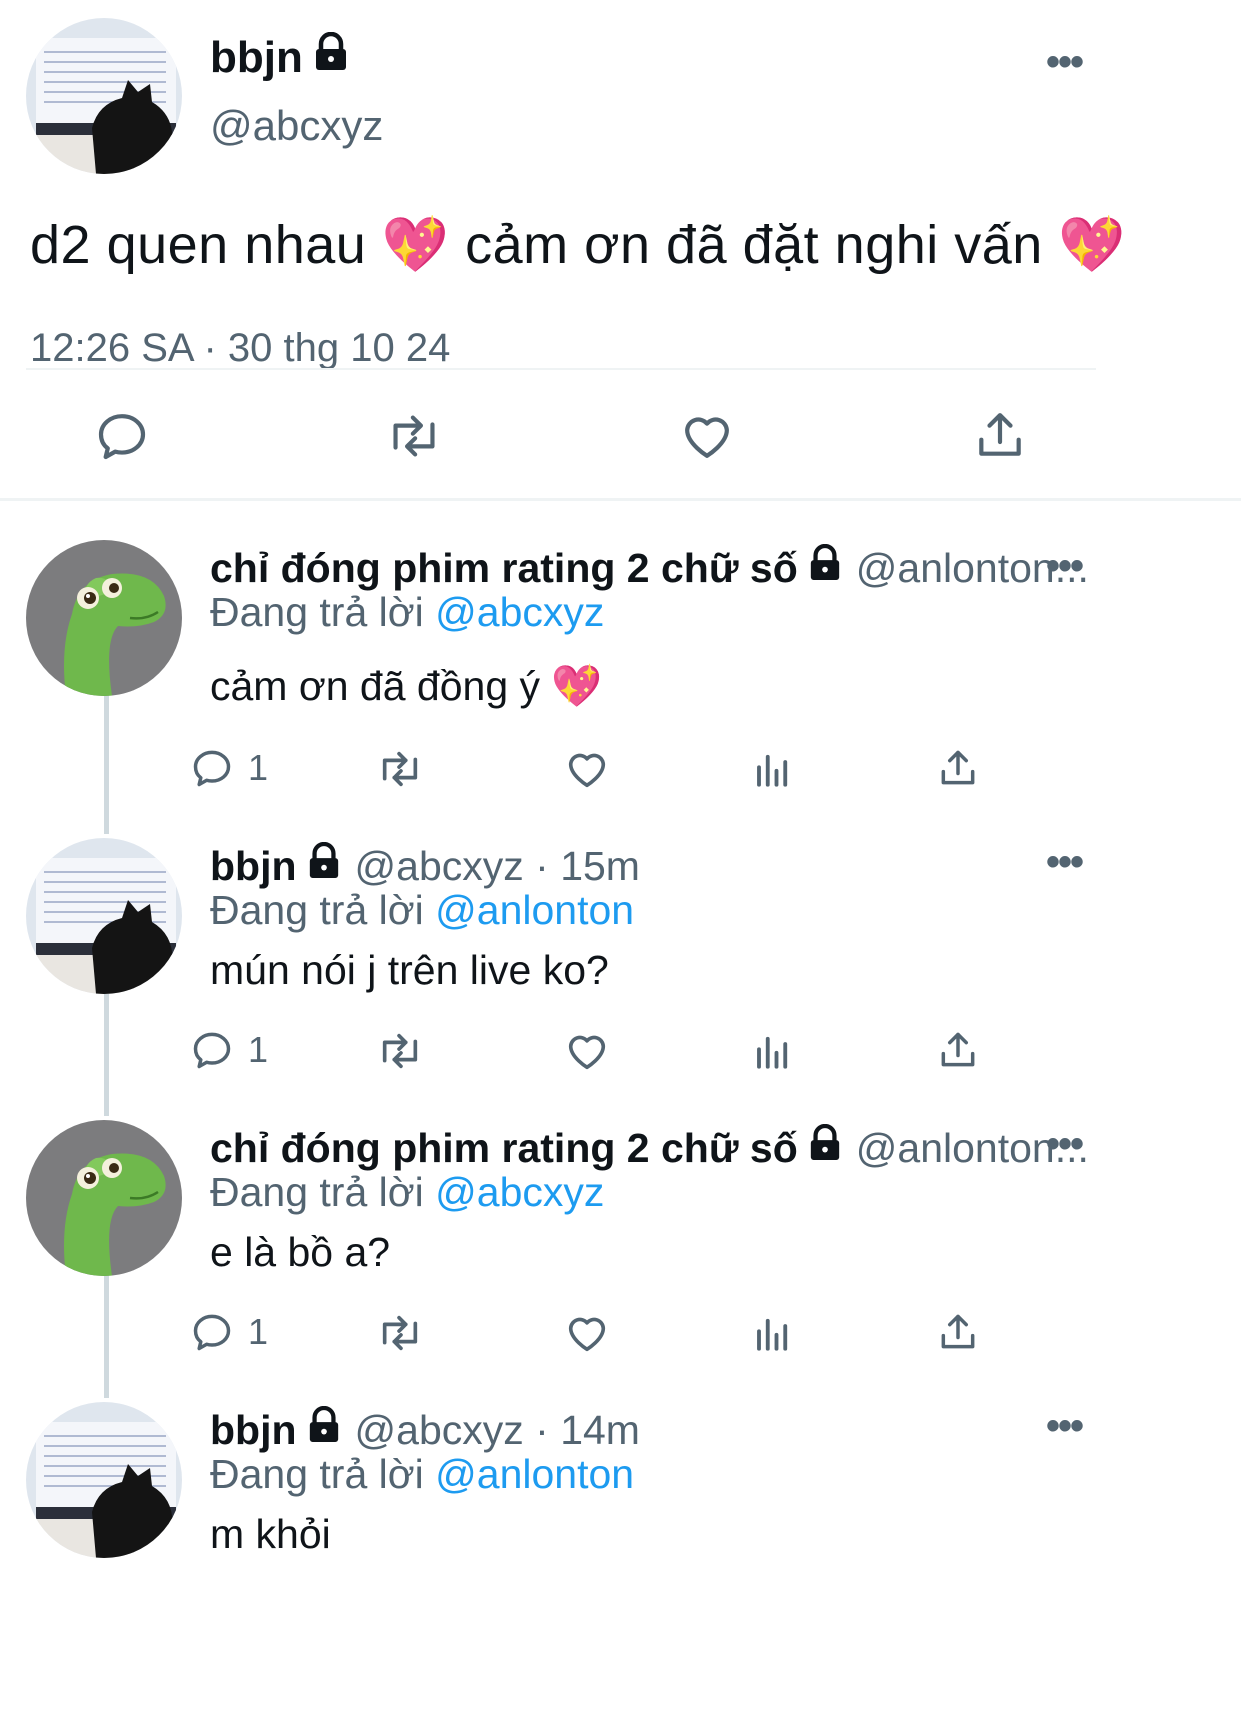 Image resolution: width=1241 pixels, height=1735 pixels. Describe the element at coordinates (406, 686) in the screenshot. I see `reply-text: cảm ơn đã đồng ý 💖` at that location.